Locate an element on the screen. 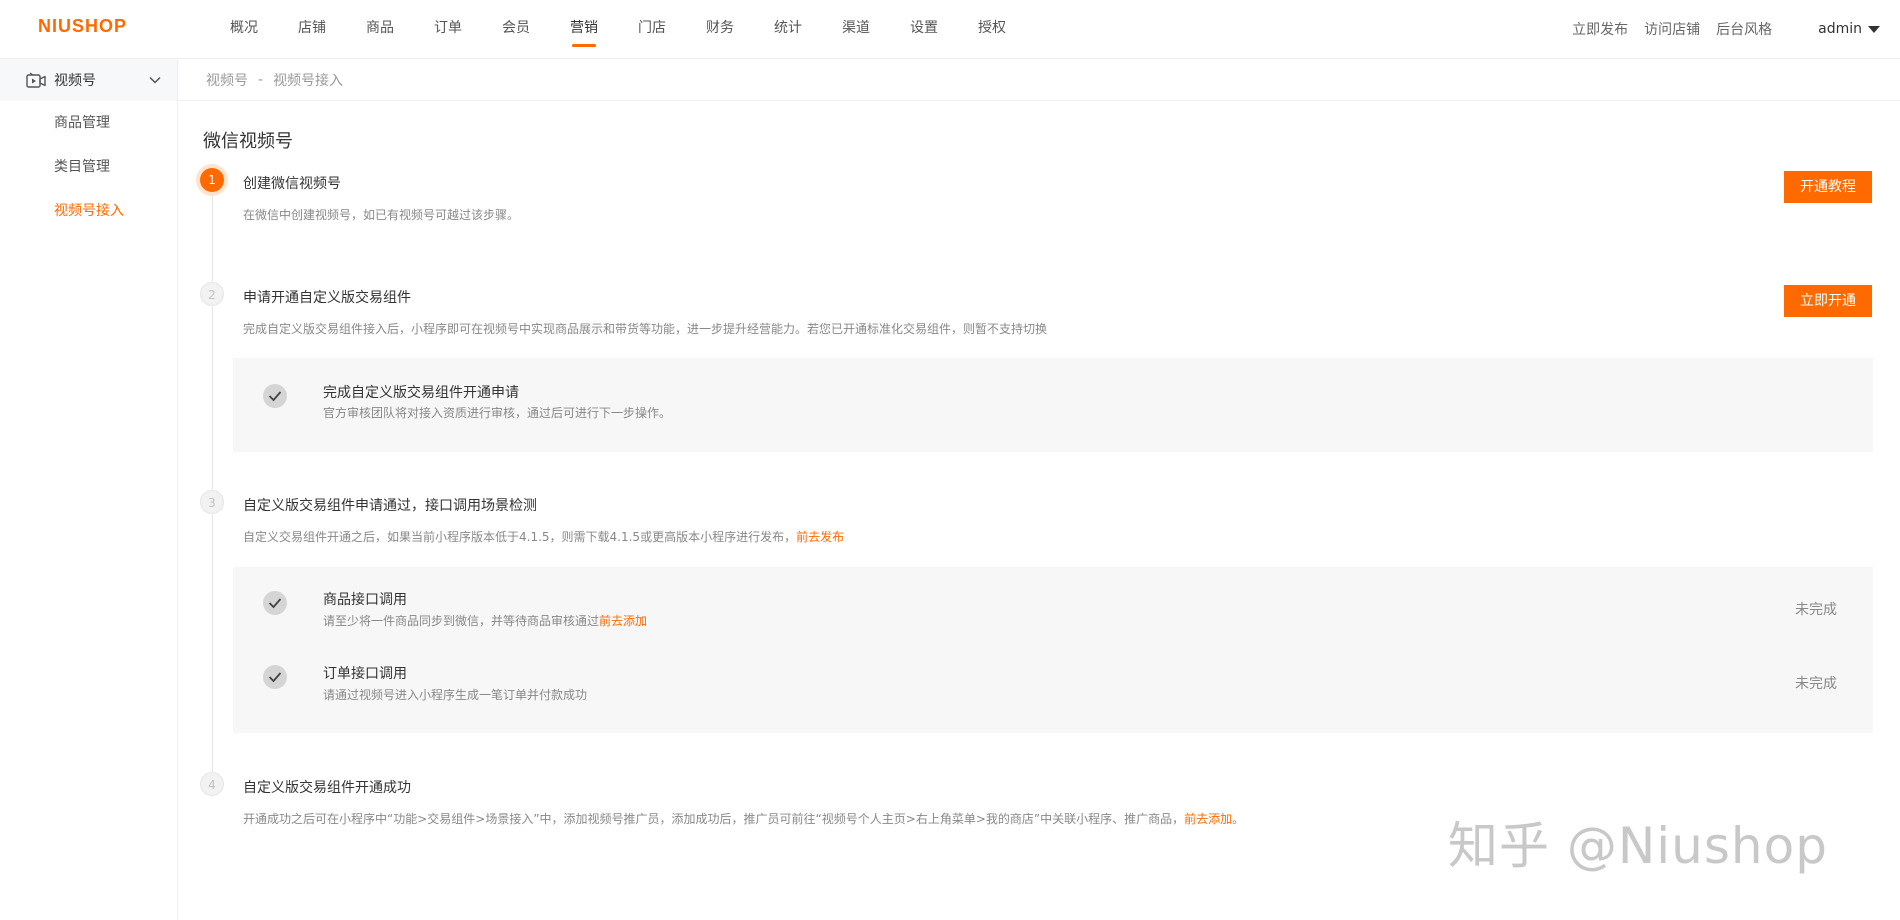 Image resolution: width=1900 pixels, height=920 pixels. step-desc-4-end: 。 is located at coordinates (1238, 819).